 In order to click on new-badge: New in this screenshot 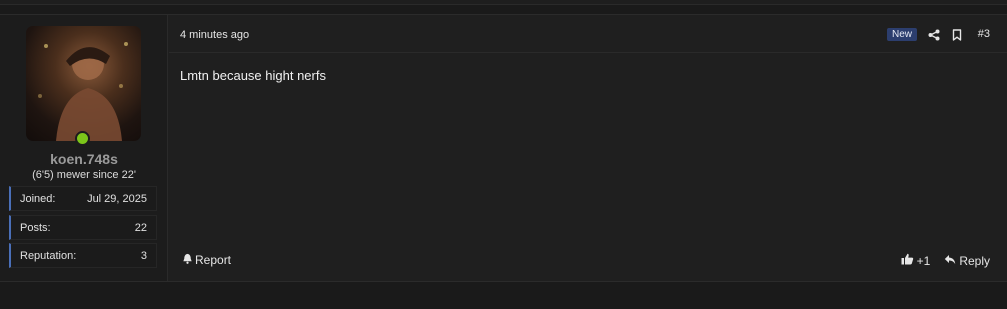, I will do `click(901, 34)`.